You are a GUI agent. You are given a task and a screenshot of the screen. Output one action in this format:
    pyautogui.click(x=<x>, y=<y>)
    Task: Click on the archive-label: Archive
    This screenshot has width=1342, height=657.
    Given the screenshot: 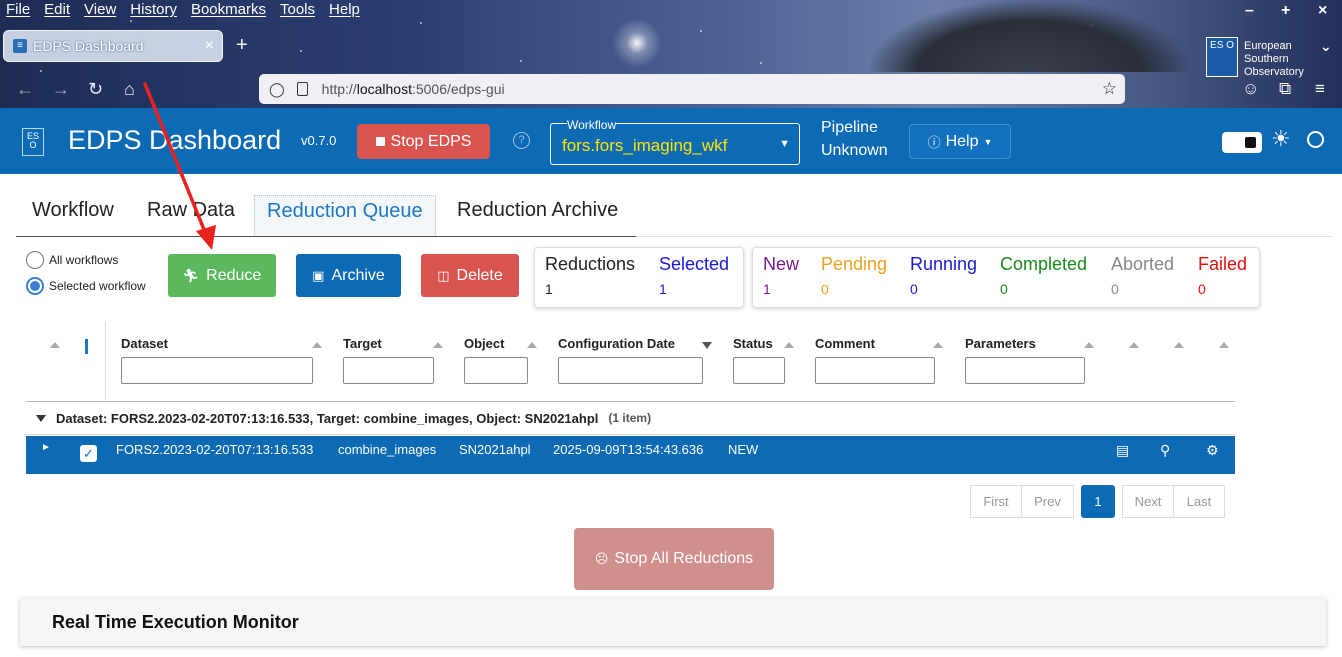 What is the action you would take?
    pyautogui.click(x=358, y=275)
    